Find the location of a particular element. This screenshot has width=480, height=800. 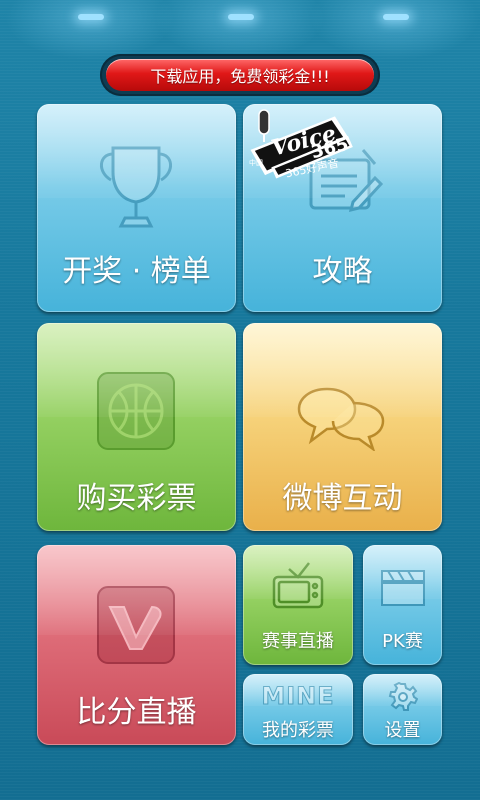

lottery-results-tile: 开奖 · 榜单 is located at coordinates (136, 208).